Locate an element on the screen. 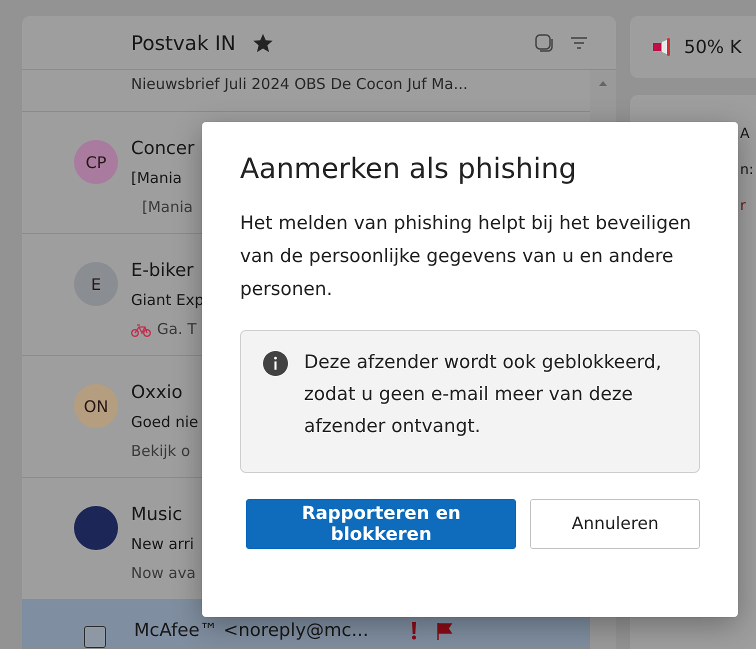  message-sender: Oxxio is located at coordinates (156, 393).